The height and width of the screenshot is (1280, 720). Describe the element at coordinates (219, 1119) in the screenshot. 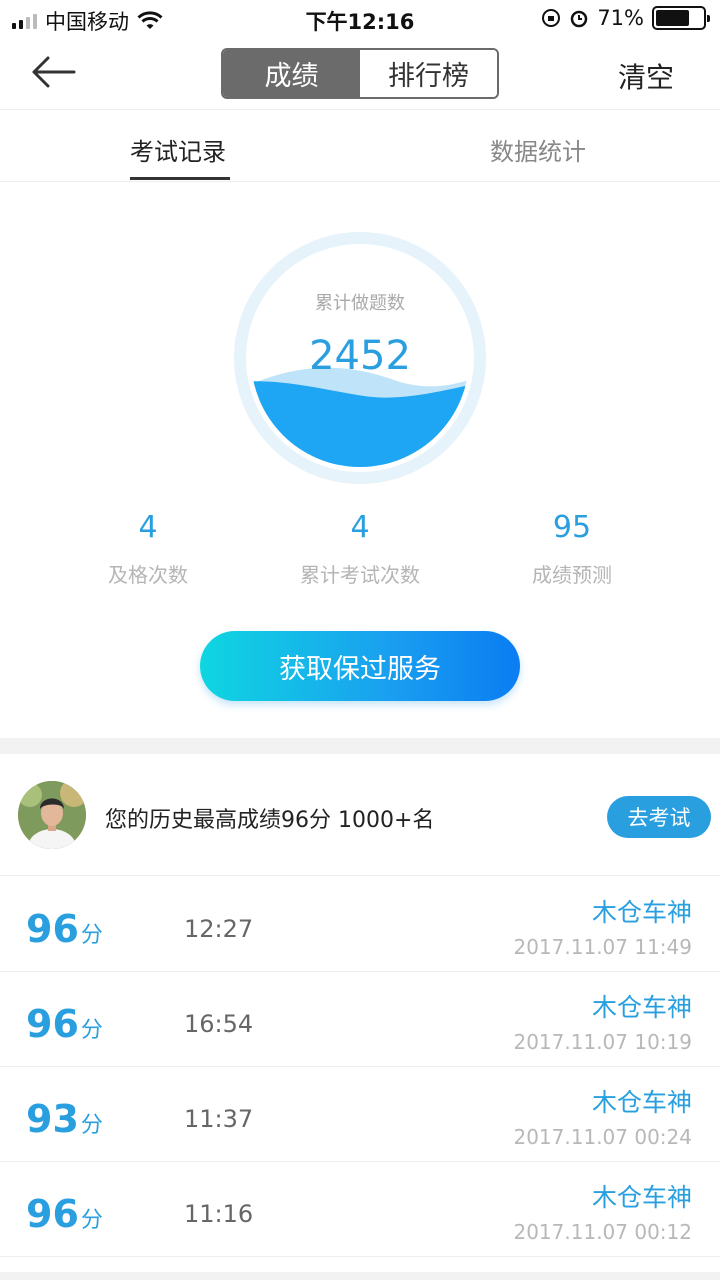

I see `record-duration: 11:37` at that location.